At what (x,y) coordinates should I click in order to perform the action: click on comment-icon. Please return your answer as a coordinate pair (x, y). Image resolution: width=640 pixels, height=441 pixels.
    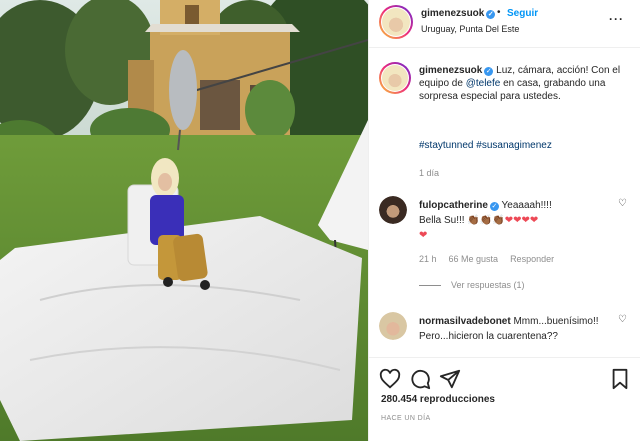
    Looking at the image, I should click on (420, 379).